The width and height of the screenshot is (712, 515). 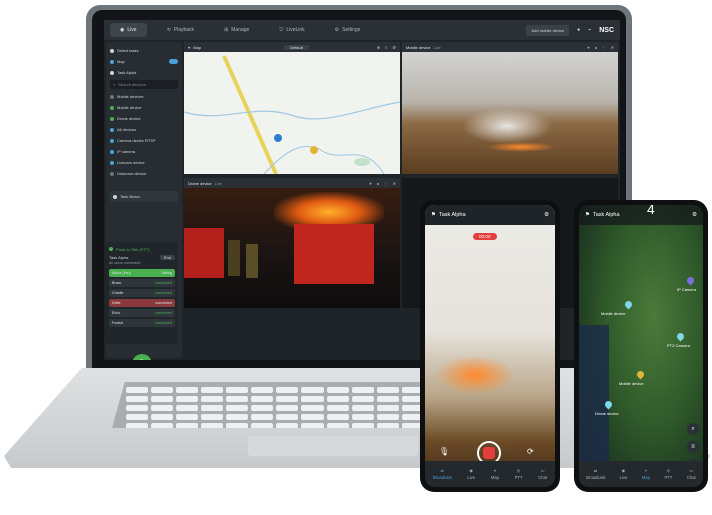 I want to click on search-icon: ⌕, so click(x=693, y=429).